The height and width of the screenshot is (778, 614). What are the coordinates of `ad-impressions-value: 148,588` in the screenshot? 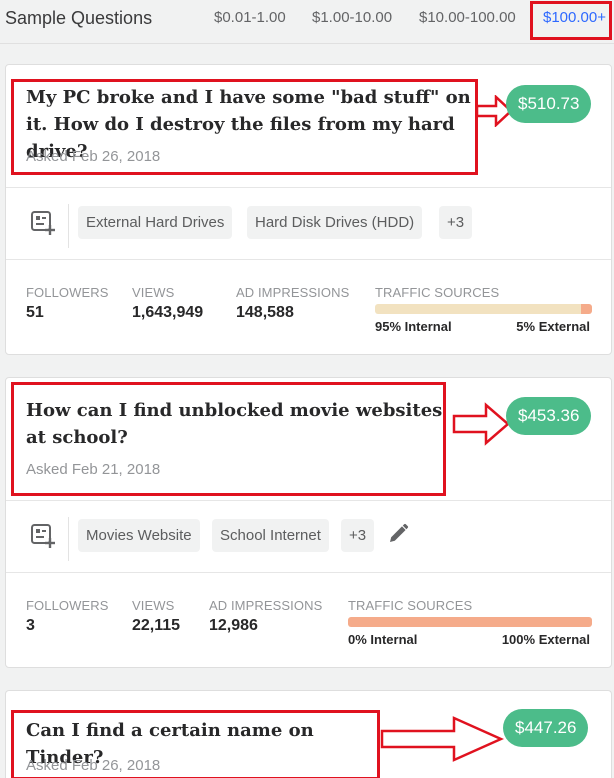 It's located at (265, 312).